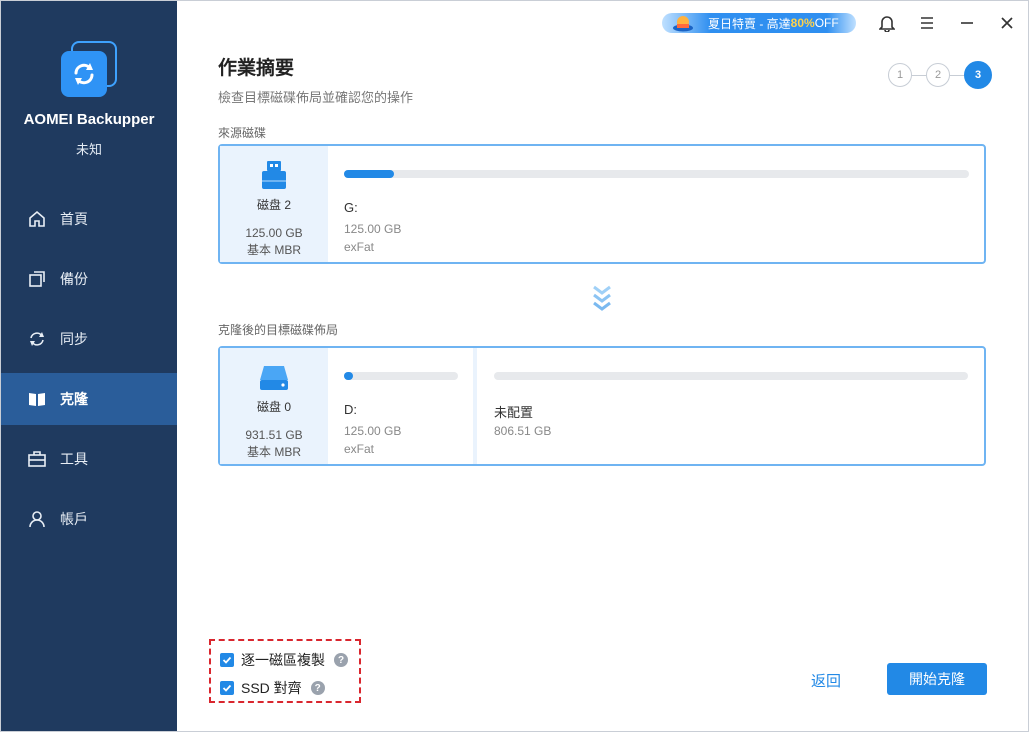  What do you see at coordinates (514, 412) in the screenshot?
I see `partition-letter: 未配置` at bounding box center [514, 412].